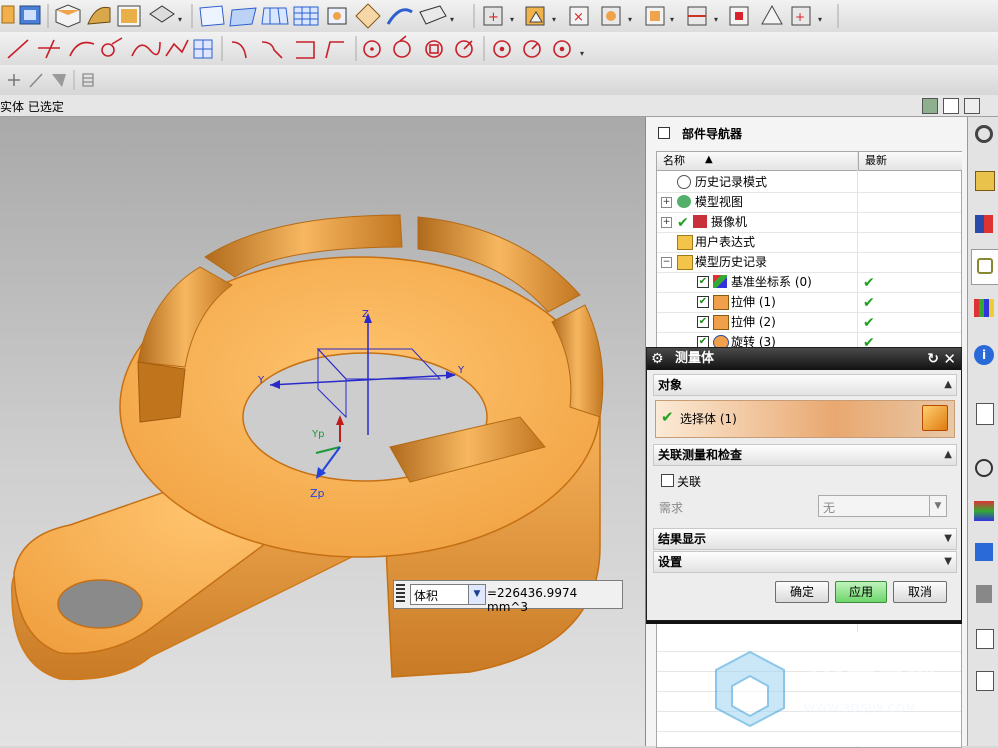 Image resolution: width=998 pixels, height=748 pixels. Describe the element at coordinates (502, 49) in the screenshot. I see `ellipse-icon` at that location.